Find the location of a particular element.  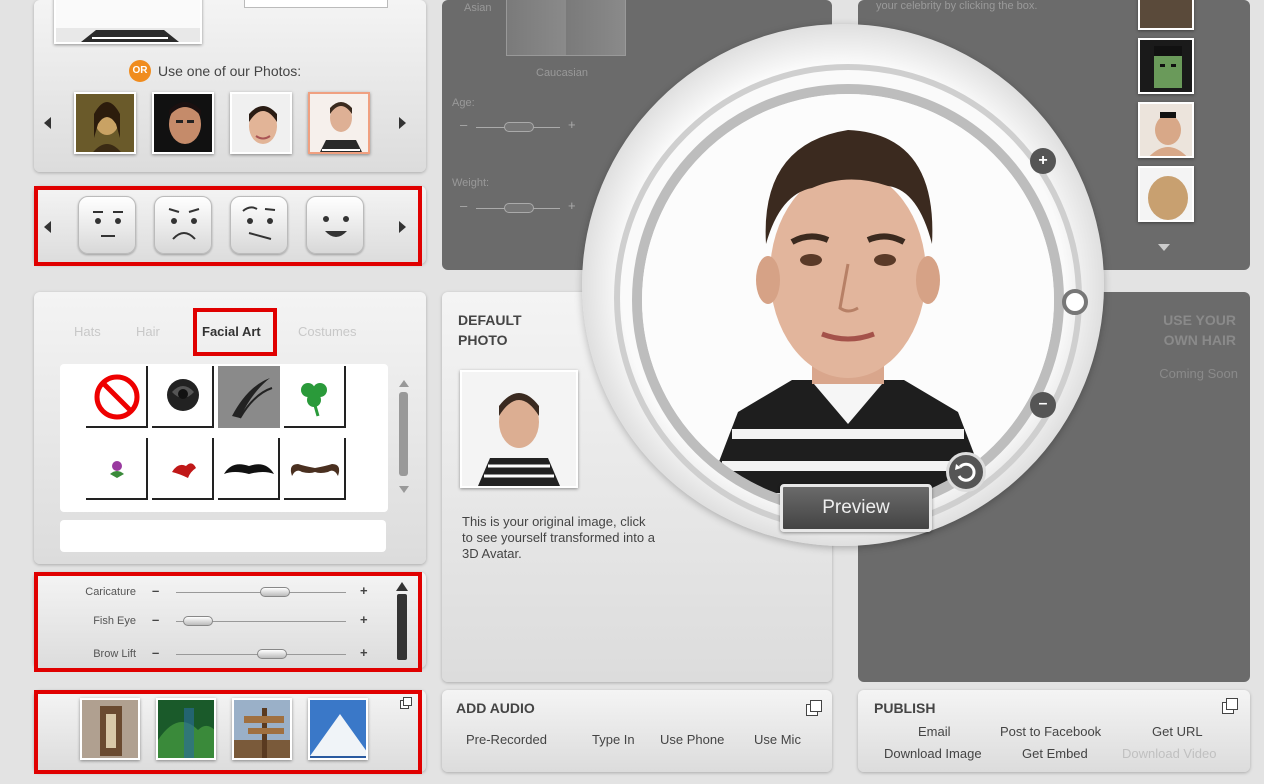

age-knob is located at coordinates (519, 127).